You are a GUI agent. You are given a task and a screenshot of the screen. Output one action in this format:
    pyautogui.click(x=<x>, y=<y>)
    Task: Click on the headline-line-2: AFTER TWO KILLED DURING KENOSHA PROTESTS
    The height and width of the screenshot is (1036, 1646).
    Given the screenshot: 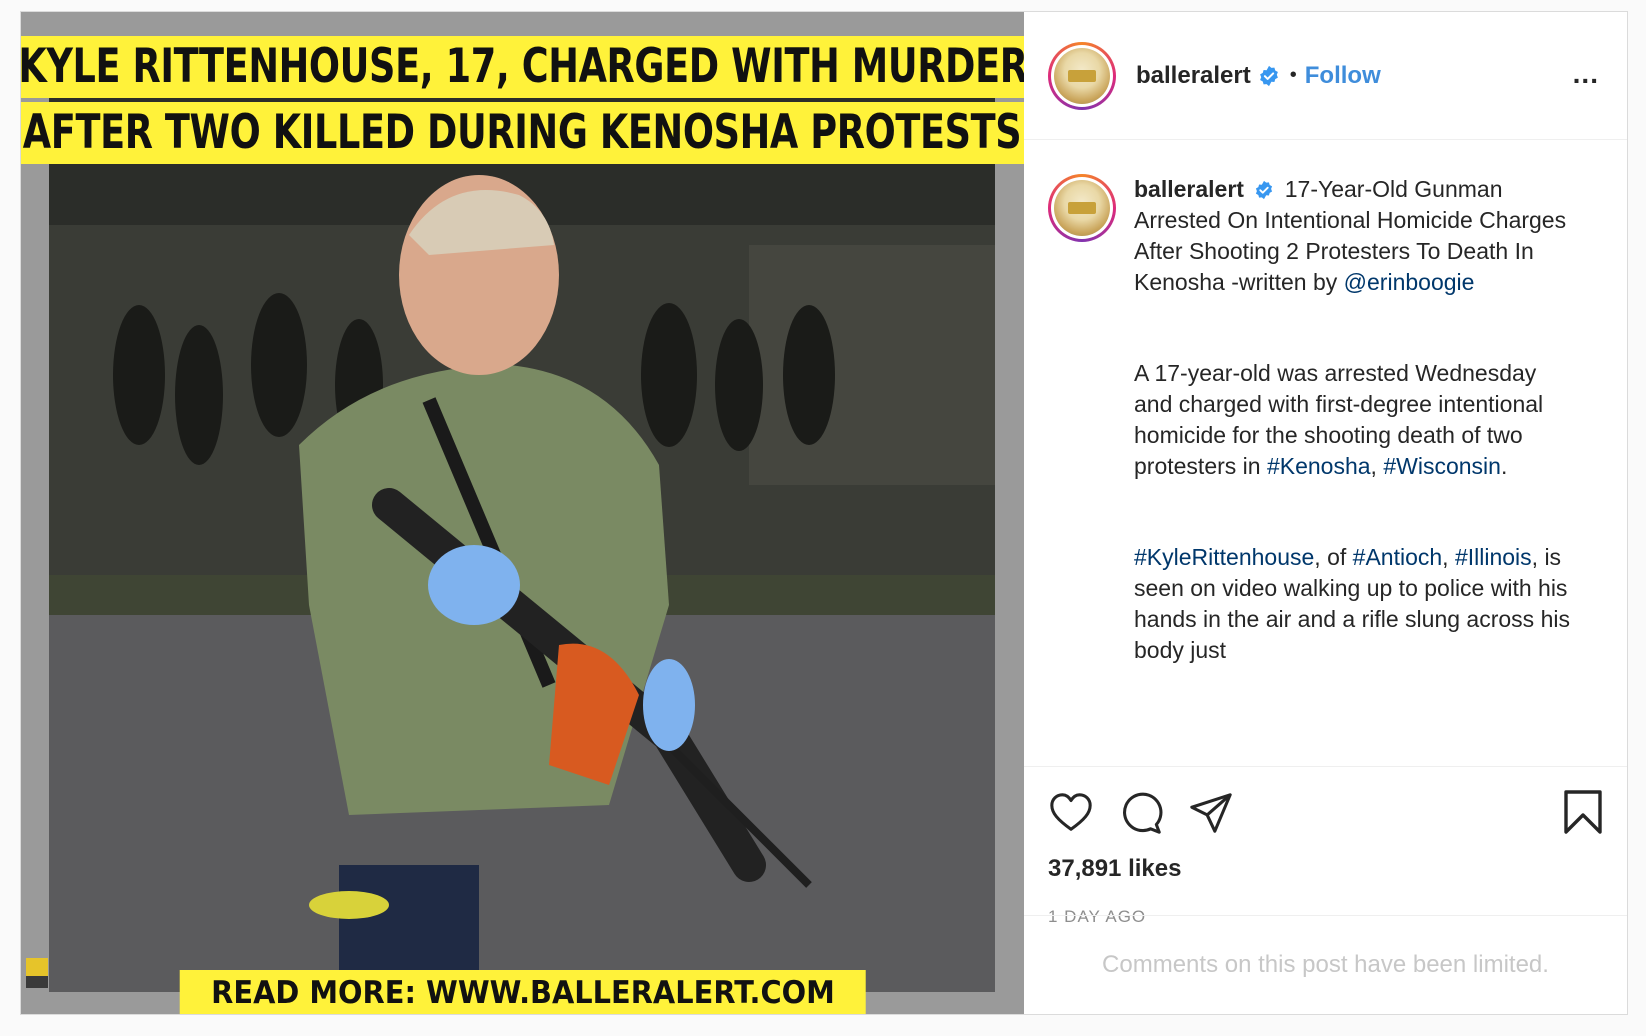 What is the action you would take?
    pyautogui.click(x=522, y=133)
    